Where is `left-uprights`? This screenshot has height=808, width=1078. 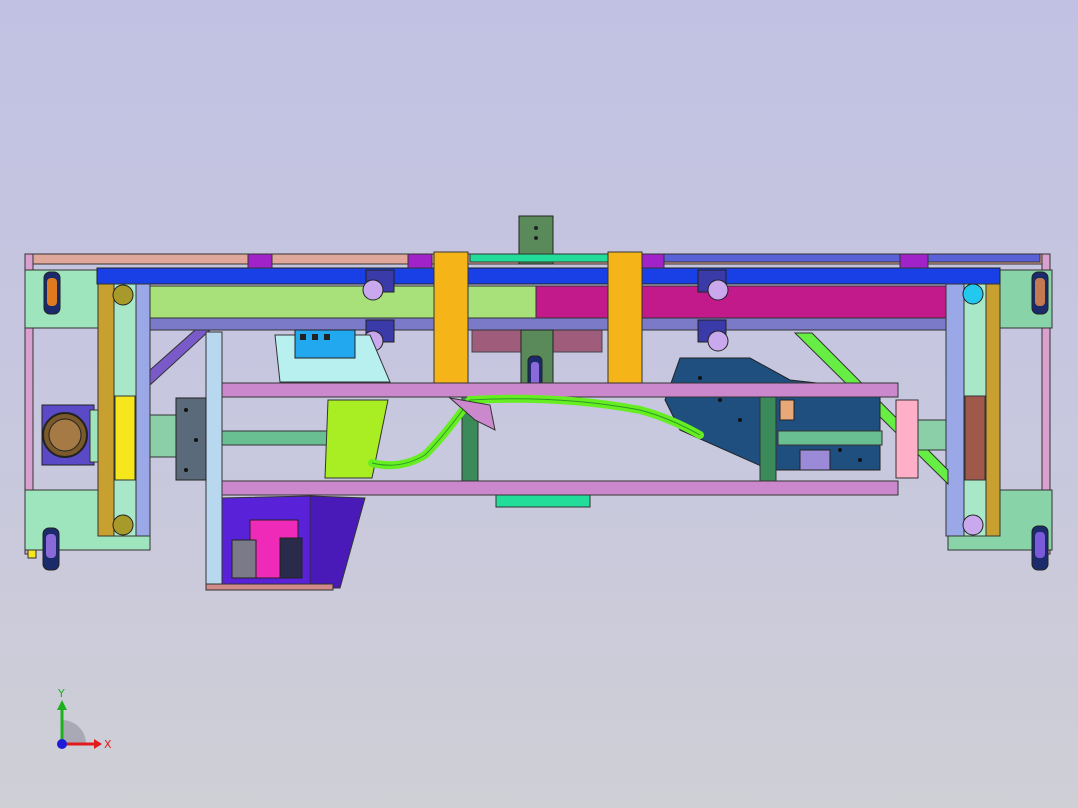 left-uprights is located at coordinates (124, 410).